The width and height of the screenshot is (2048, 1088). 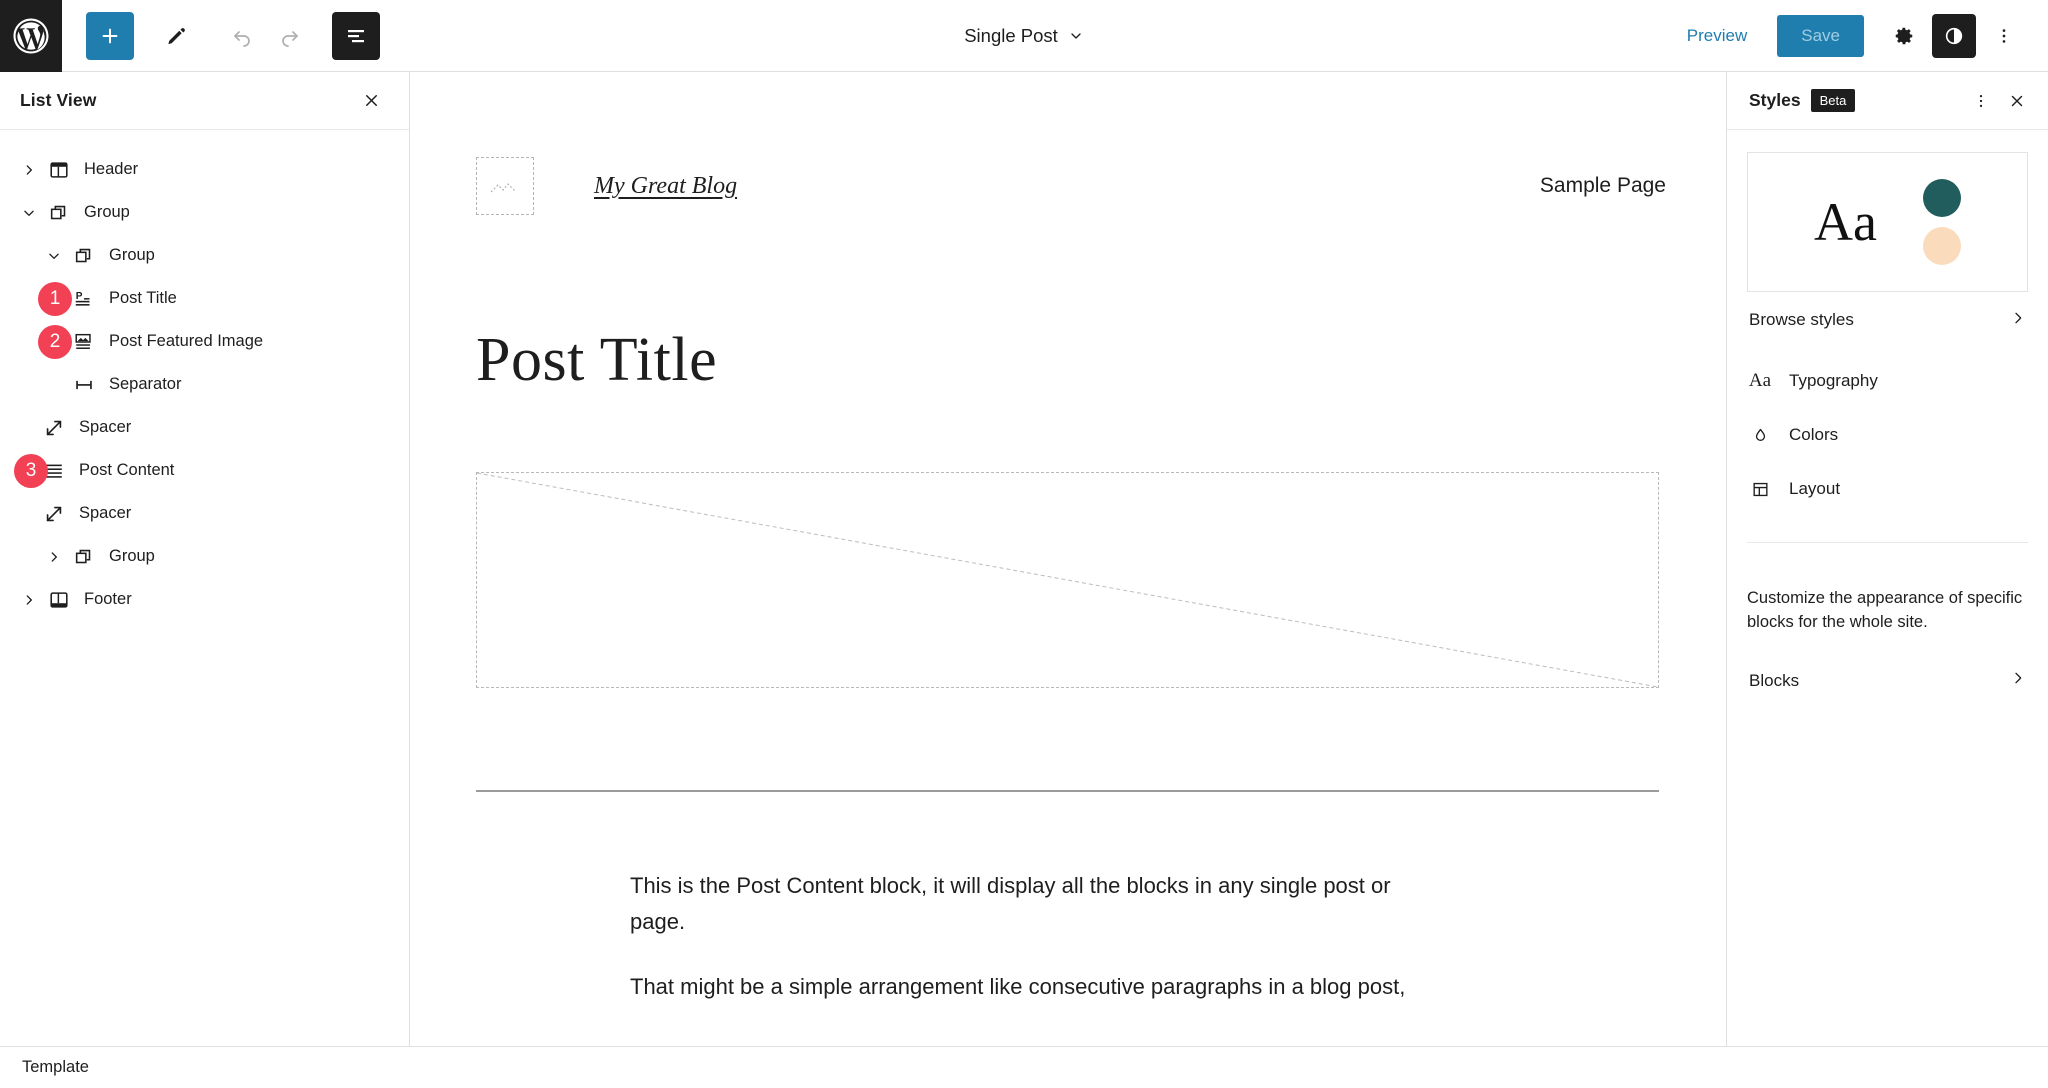 I want to click on blocks-link: Blocks, so click(x=1887, y=681).